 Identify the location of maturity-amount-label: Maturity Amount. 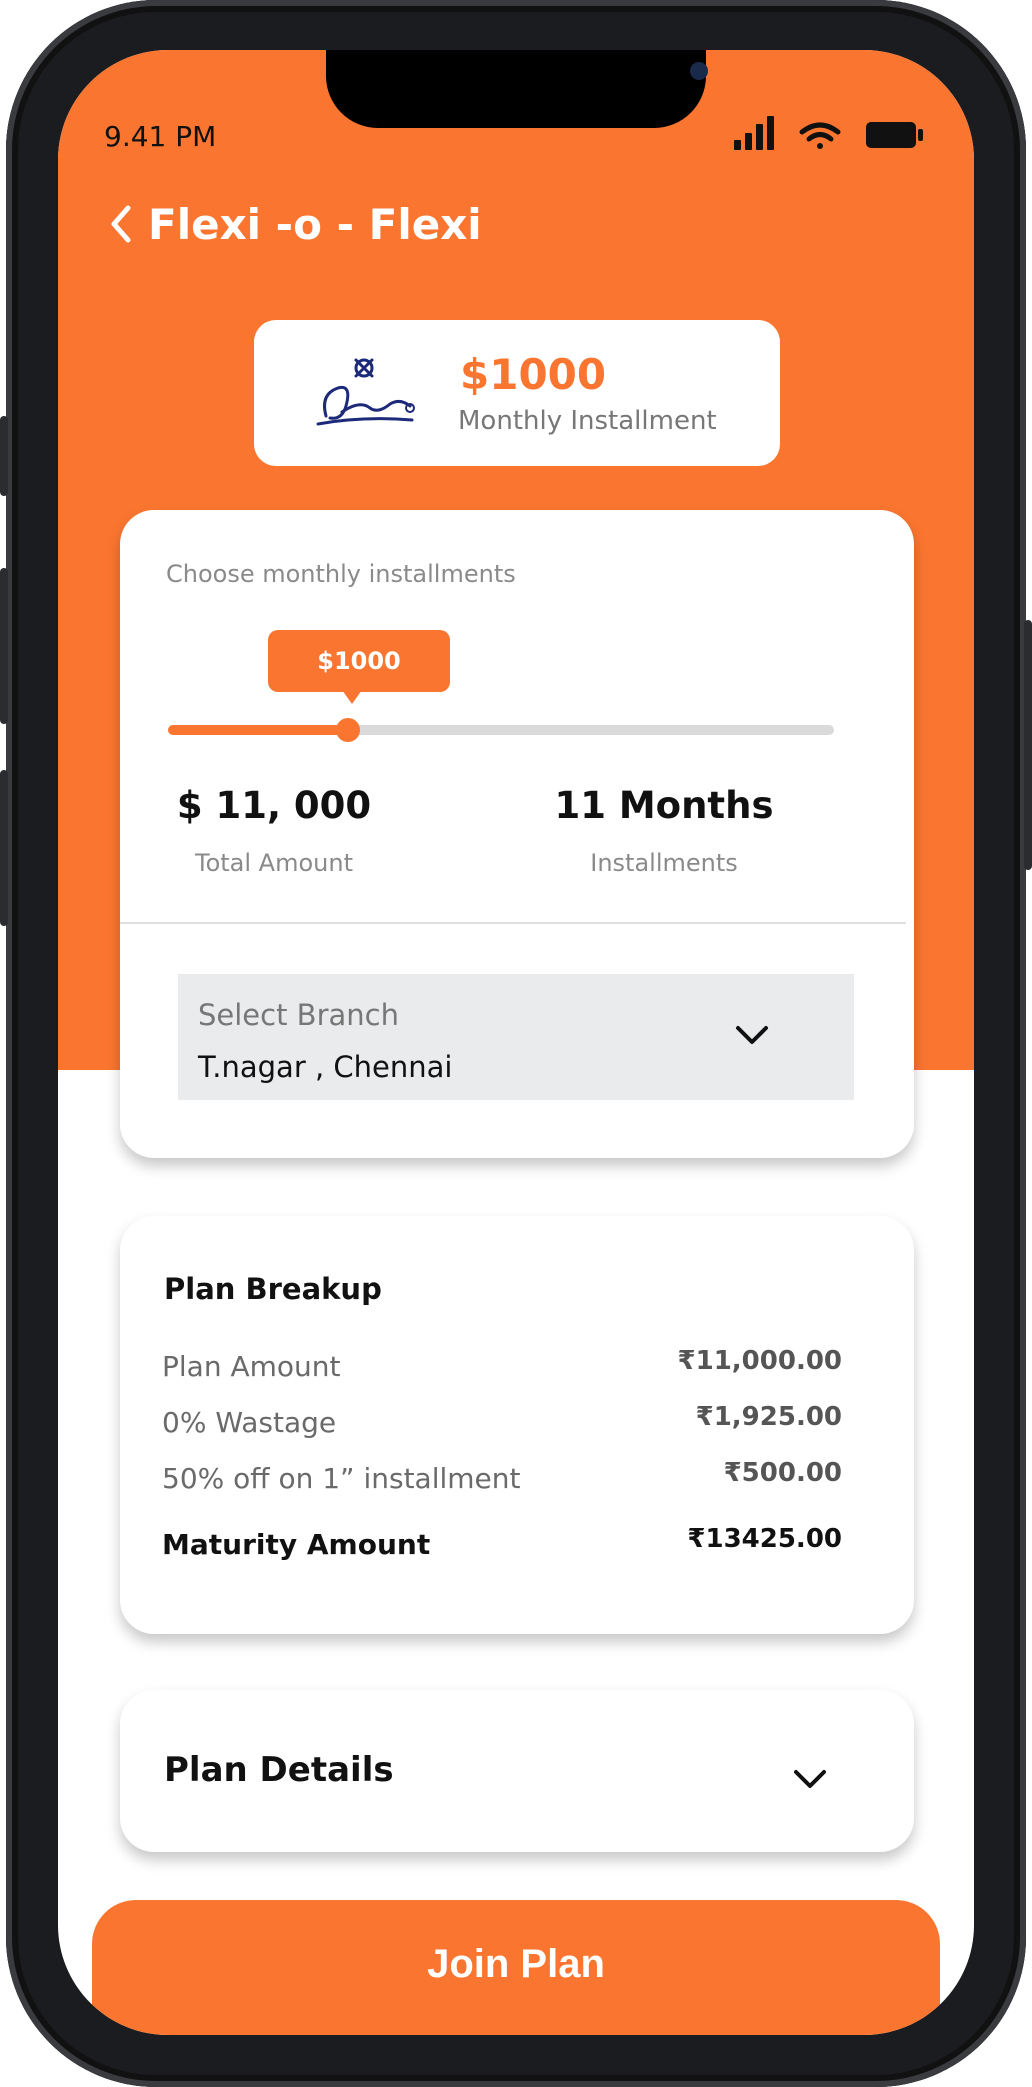
(296, 1544).